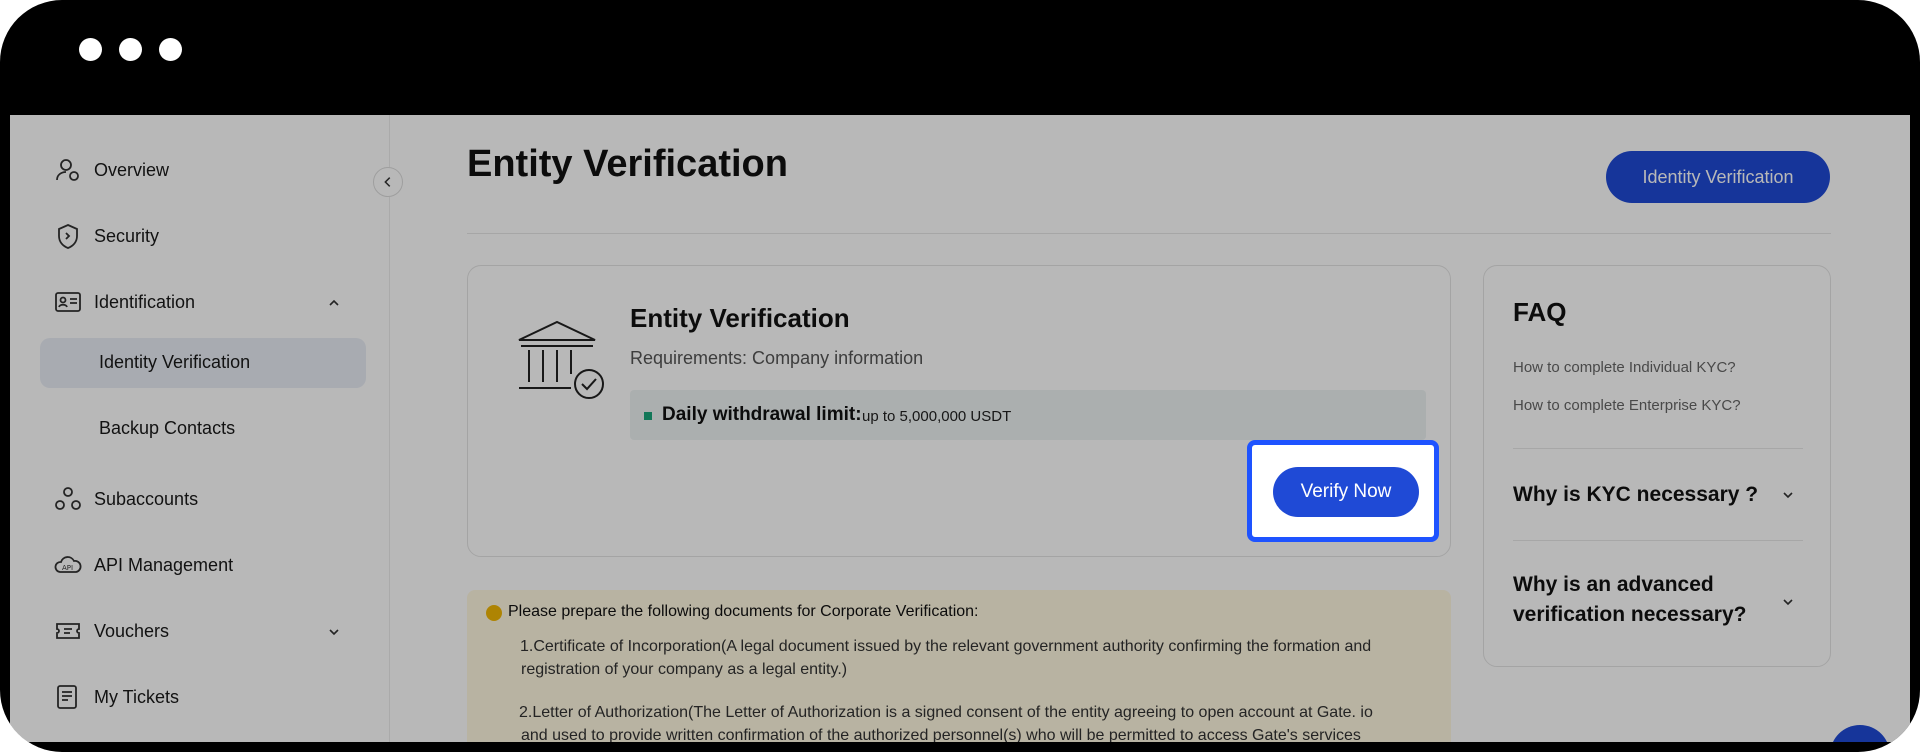 The height and width of the screenshot is (752, 1920). I want to click on id-card-icon, so click(68, 302).